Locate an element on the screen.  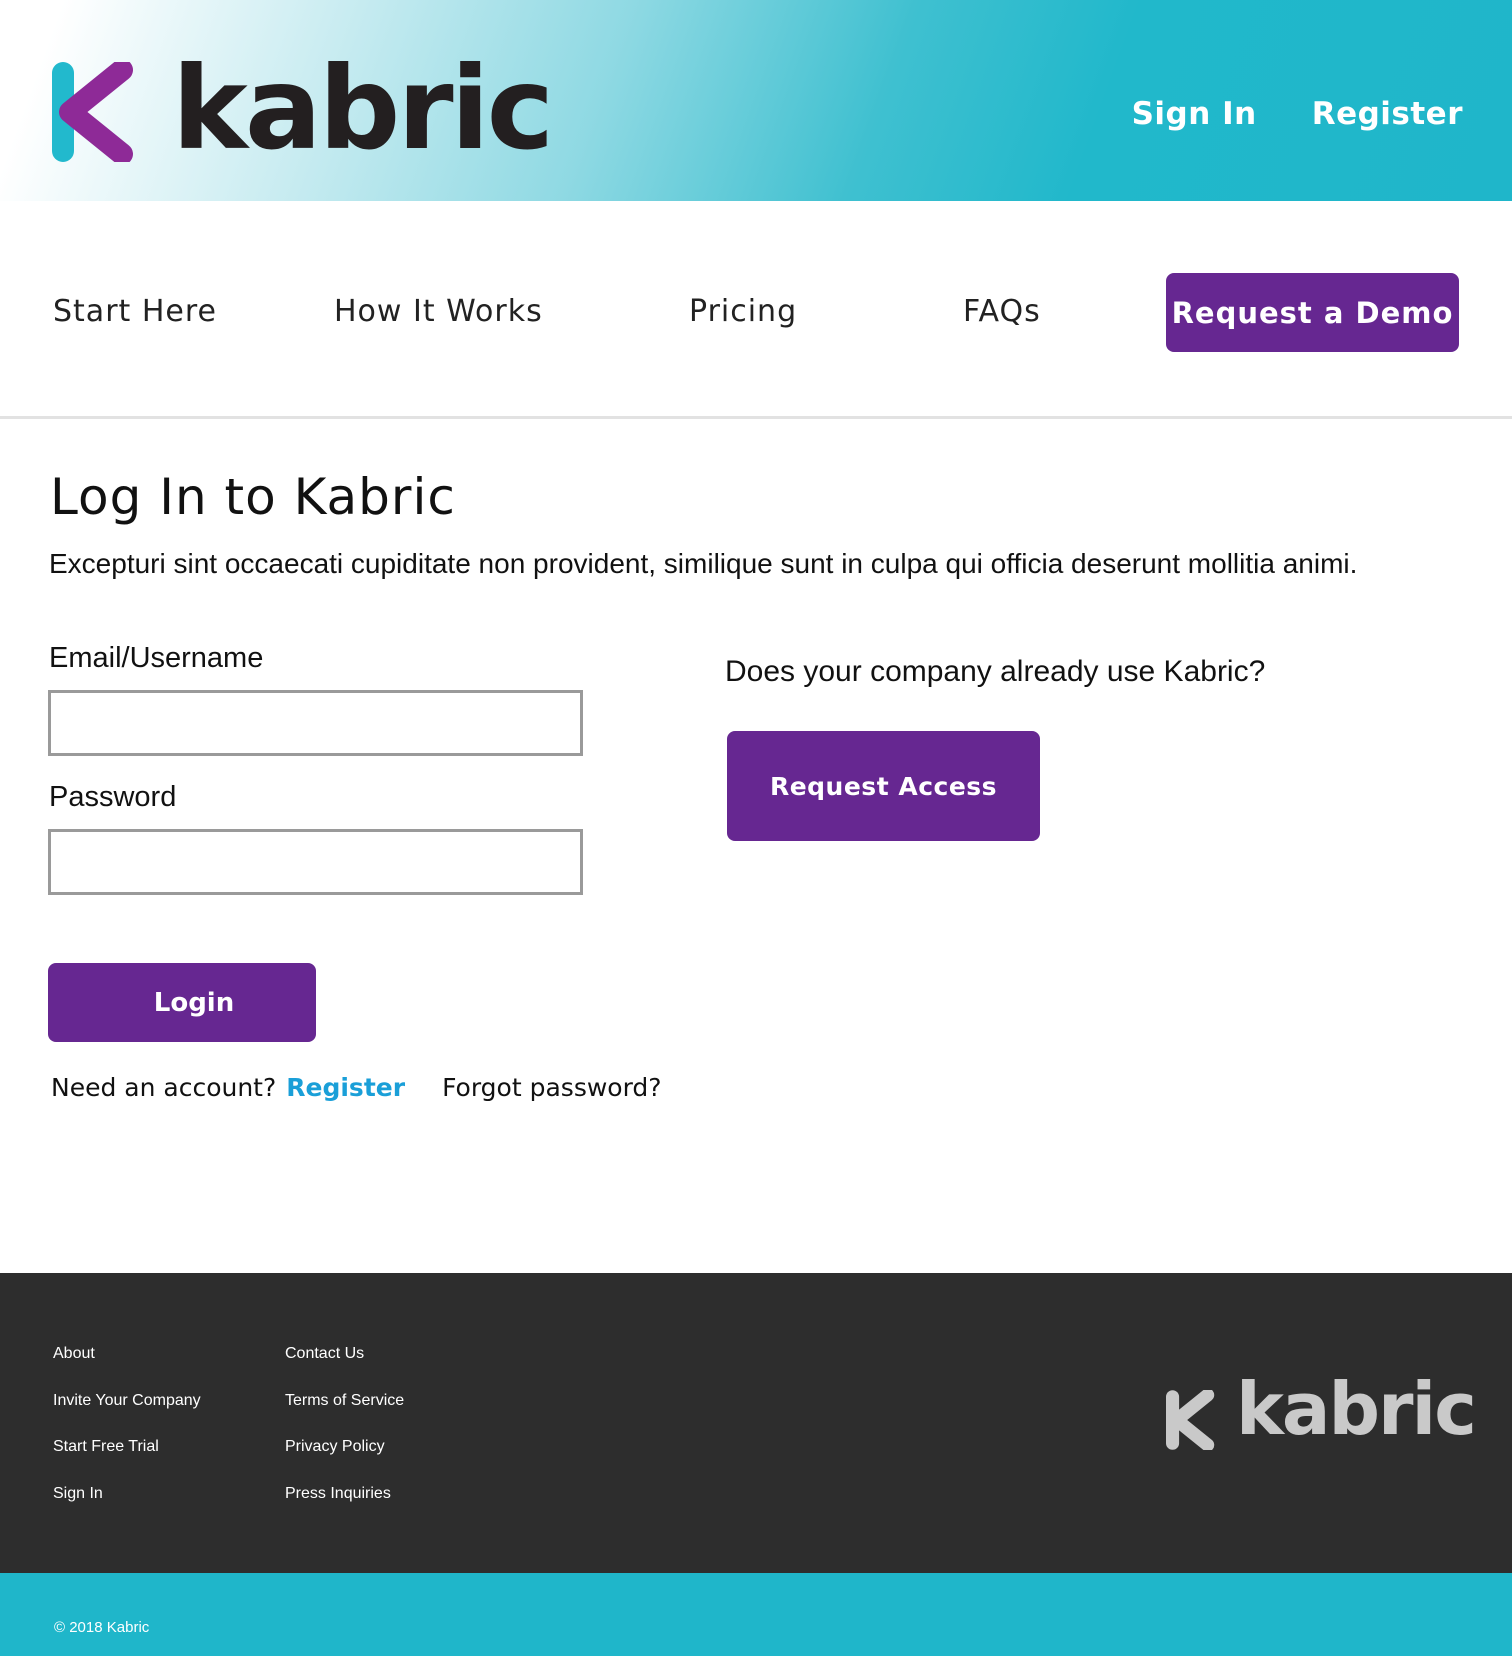
header-sign-in-link: Sign In is located at coordinates (1194, 114).